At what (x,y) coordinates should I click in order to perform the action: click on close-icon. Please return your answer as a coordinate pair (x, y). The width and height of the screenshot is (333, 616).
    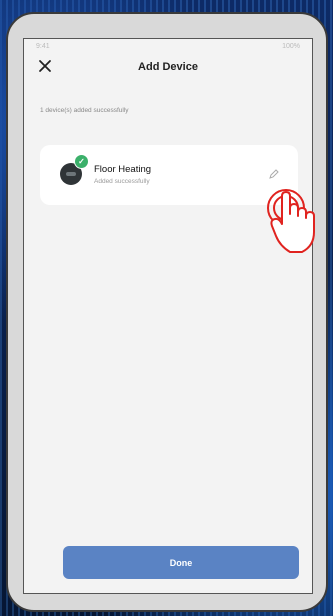
    Looking at the image, I should click on (46, 67).